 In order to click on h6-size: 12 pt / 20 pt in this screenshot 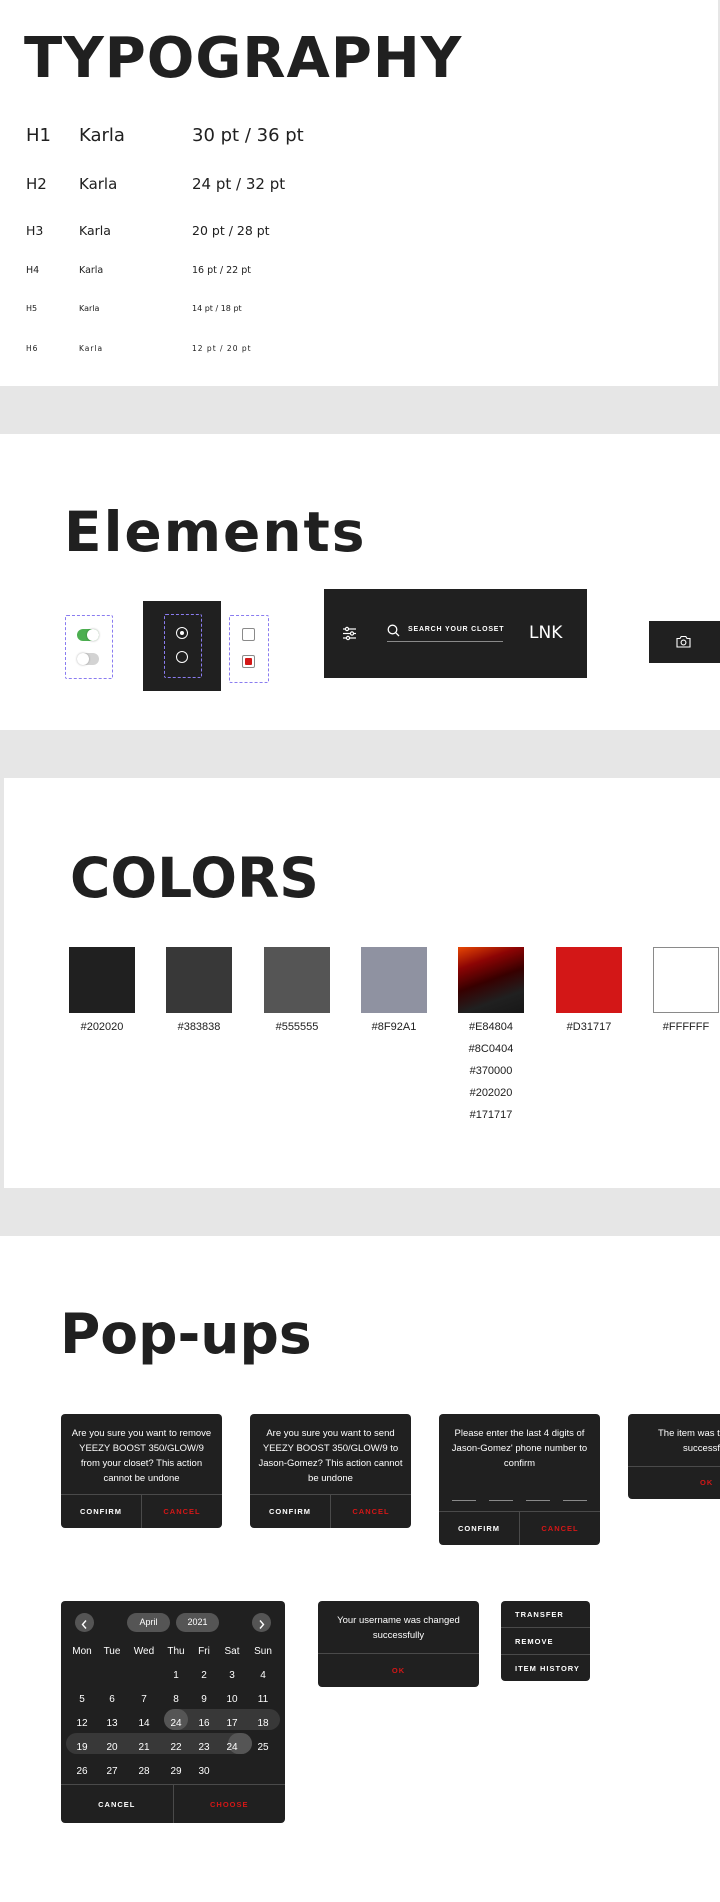, I will do `click(222, 348)`.